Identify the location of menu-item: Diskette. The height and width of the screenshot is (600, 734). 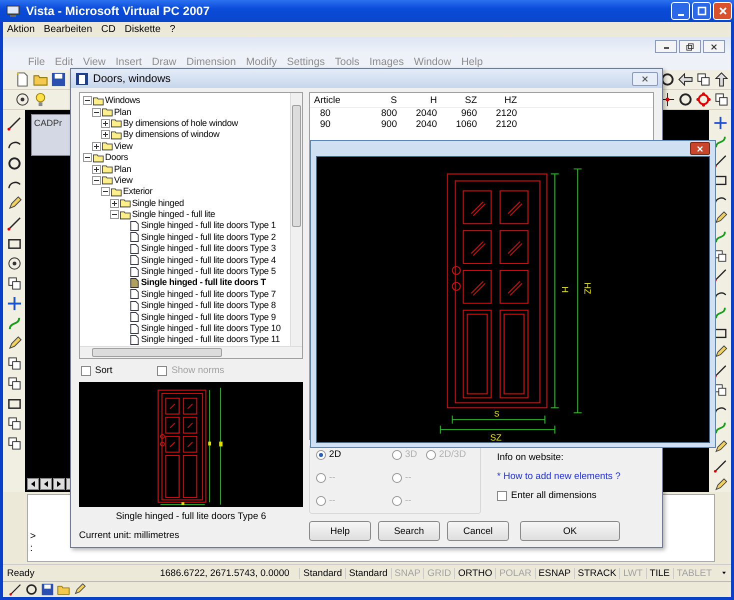
(142, 29).